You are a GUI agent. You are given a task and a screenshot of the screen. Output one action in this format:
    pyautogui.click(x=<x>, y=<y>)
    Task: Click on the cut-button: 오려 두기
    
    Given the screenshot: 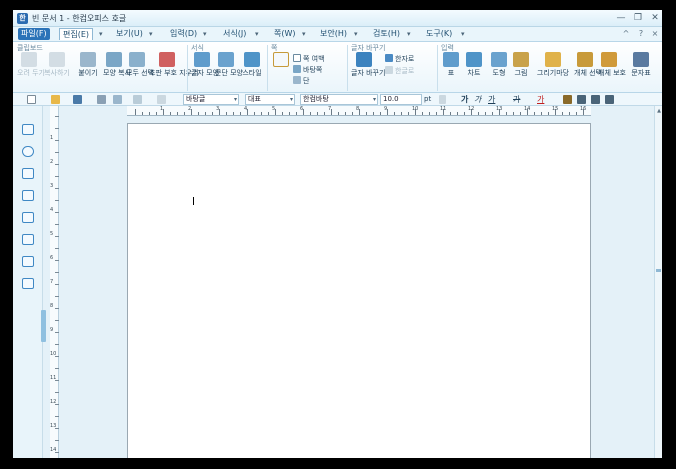 What is the action you would take?
    pyautogui.click(x=31, y=64)
    